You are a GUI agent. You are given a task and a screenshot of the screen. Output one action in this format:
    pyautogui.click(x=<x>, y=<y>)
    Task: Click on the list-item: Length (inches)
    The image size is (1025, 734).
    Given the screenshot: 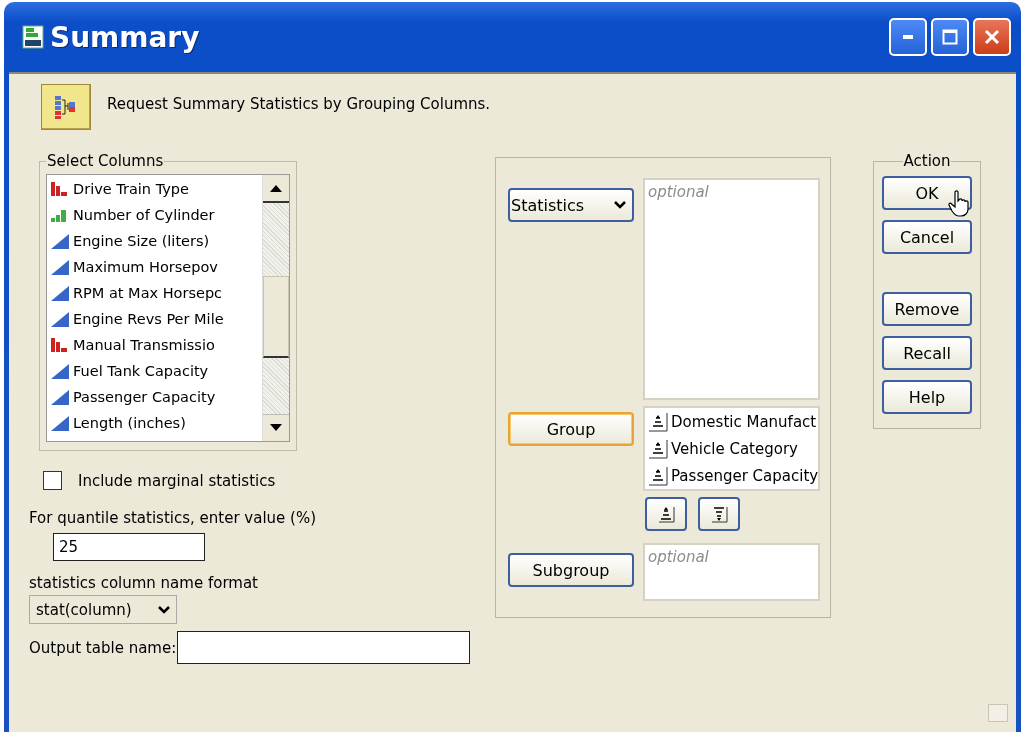 What is the action you would take?
    pyautogui.click(x=154, y=423)
    